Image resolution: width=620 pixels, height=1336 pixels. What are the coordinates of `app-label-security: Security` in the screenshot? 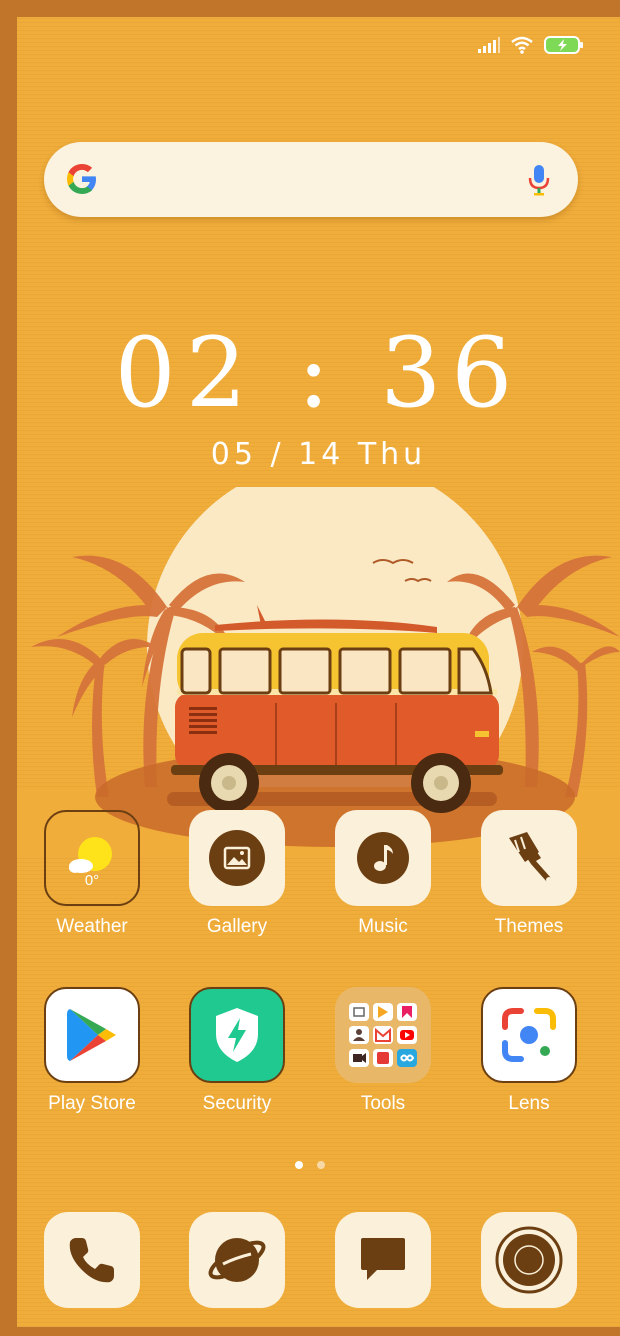 It's located at (237, 1103).